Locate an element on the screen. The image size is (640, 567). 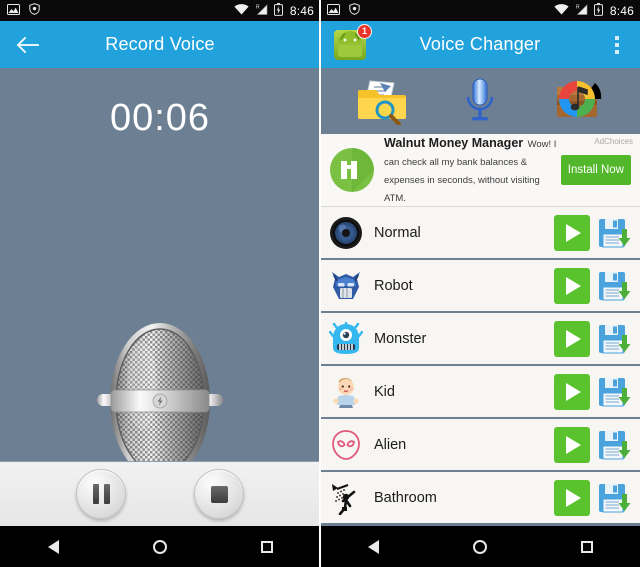
pause-icon is located at coordinates (101, 494).